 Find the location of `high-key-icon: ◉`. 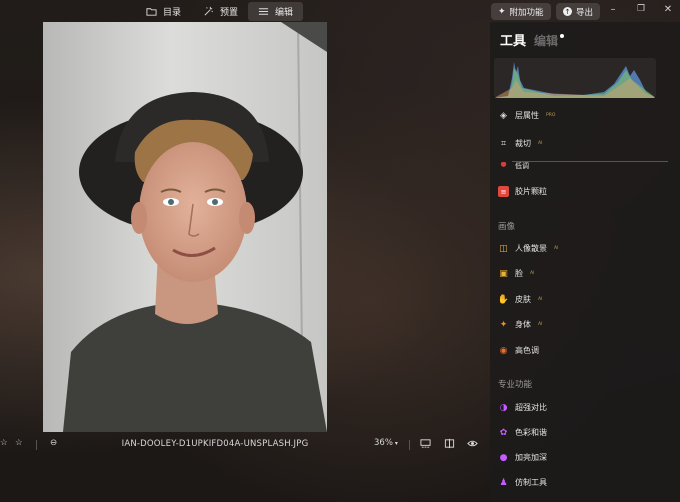

high-key-icon: ◉ is located at coordinates (503, 350).